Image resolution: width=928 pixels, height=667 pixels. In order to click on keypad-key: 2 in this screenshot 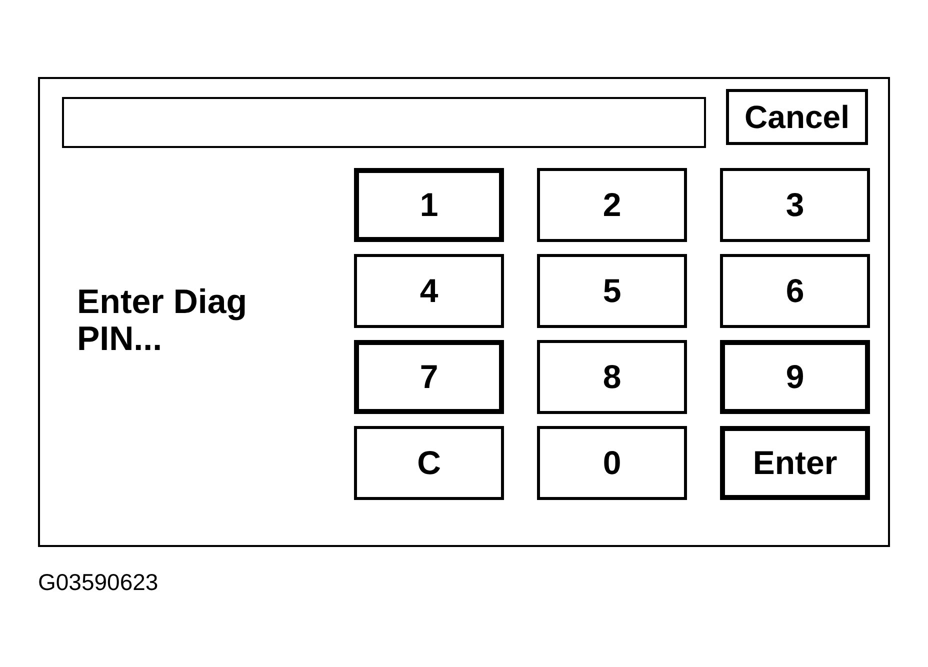, I will do `click(612, 205)`.